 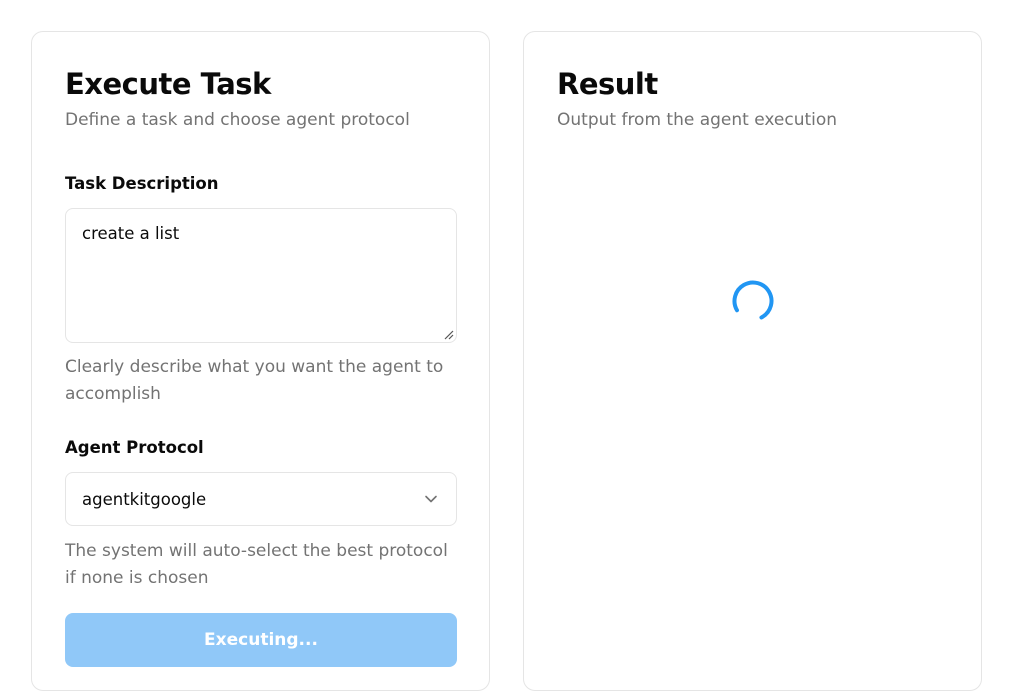 What do you see at coordinates (134, 447) in the screenshot?
I see `agent-protocol-label: Agent Protocol` at bounding box center [134, 447].